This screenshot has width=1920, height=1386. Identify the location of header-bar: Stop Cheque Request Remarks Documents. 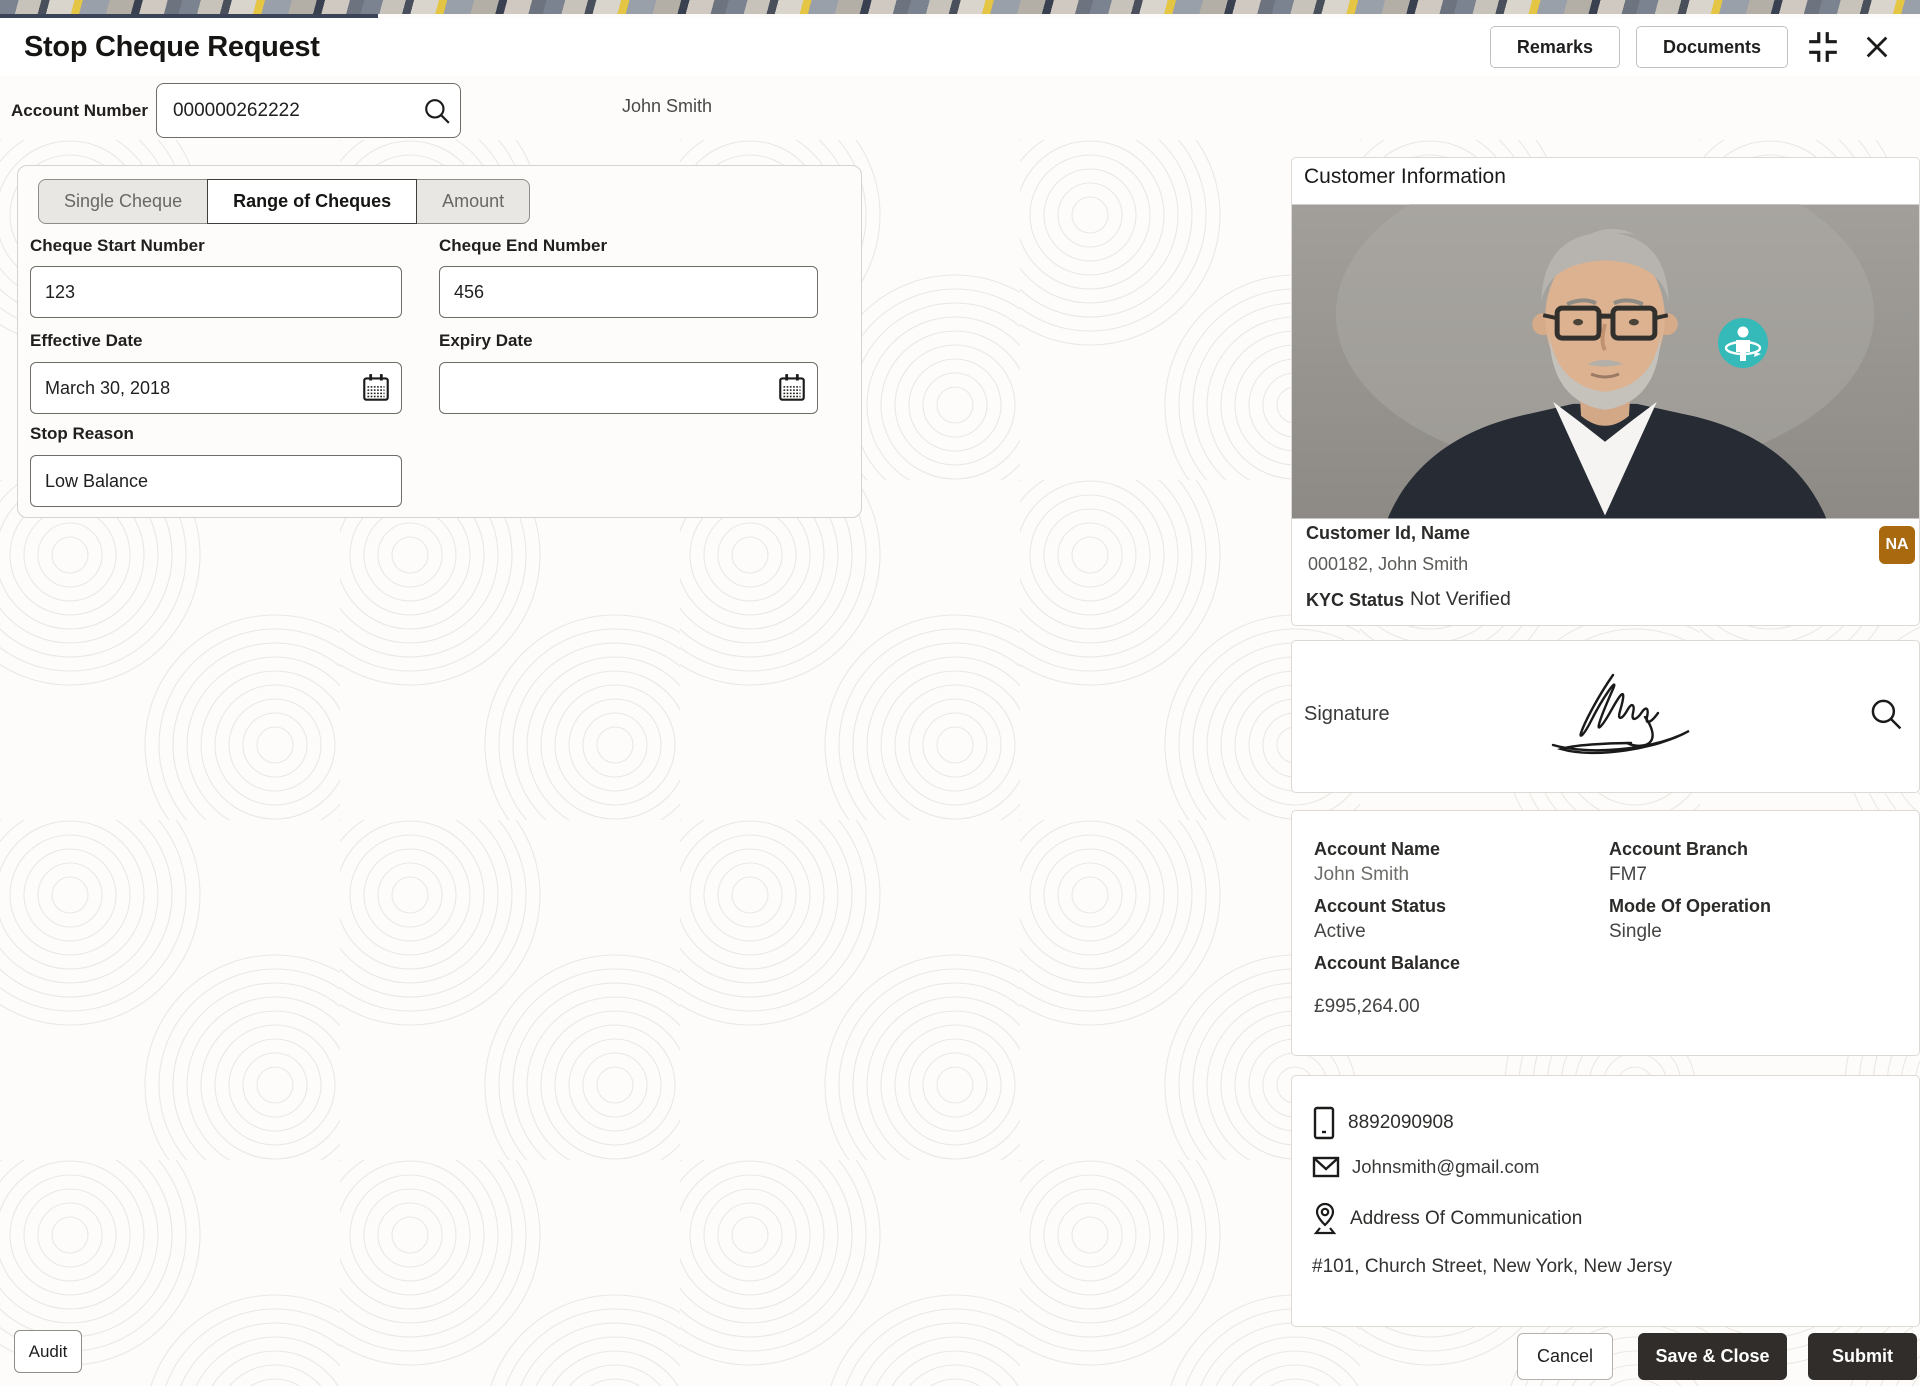
(960, 47).